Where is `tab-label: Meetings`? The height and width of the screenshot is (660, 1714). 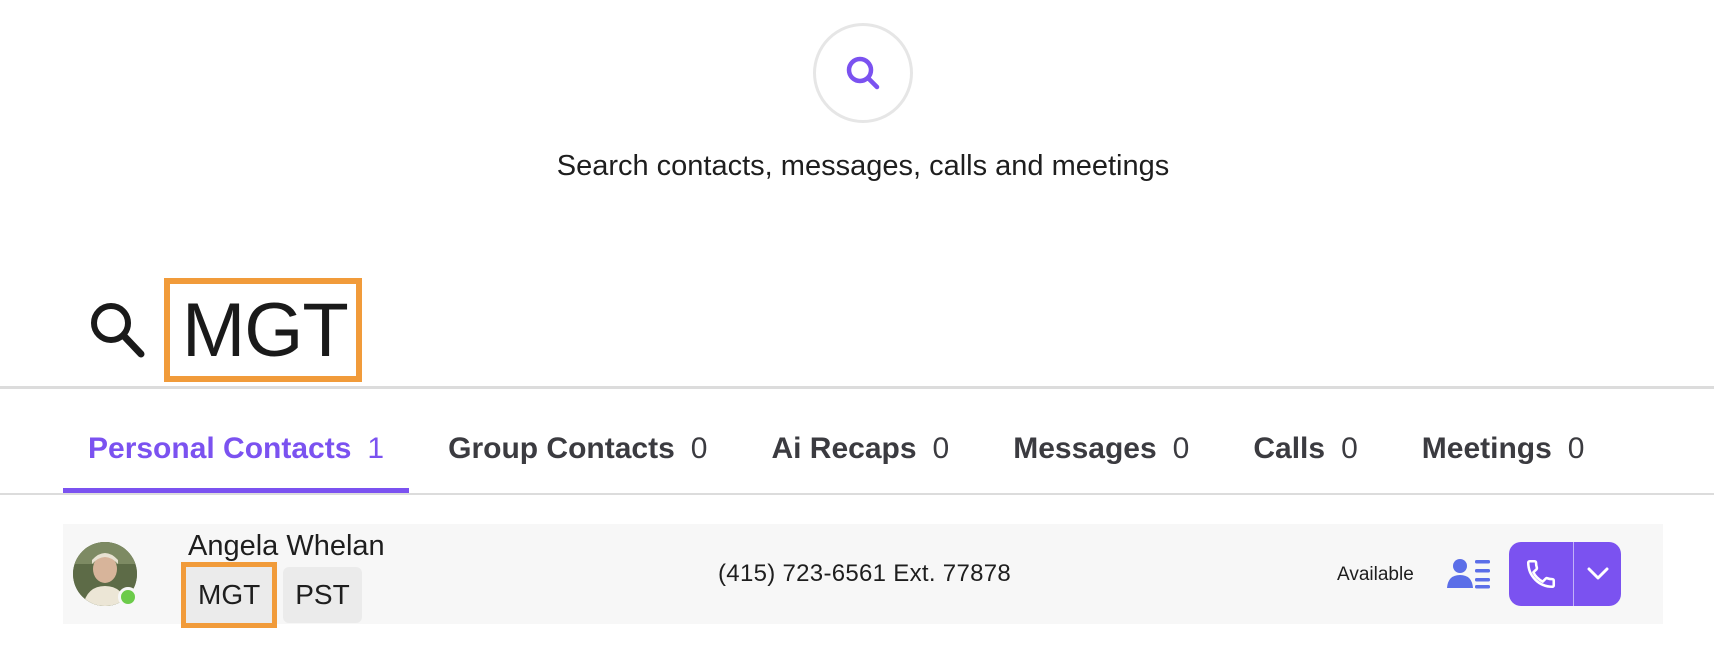 tab-label: Meetings is located at coordinates (1486, 448).